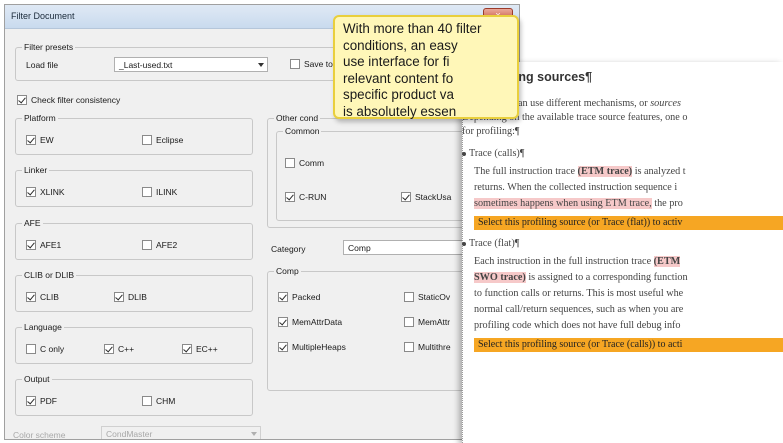  Describe the element at coordinates (31, 349) in the screenshot. I see `language-c-only-box` at that location.